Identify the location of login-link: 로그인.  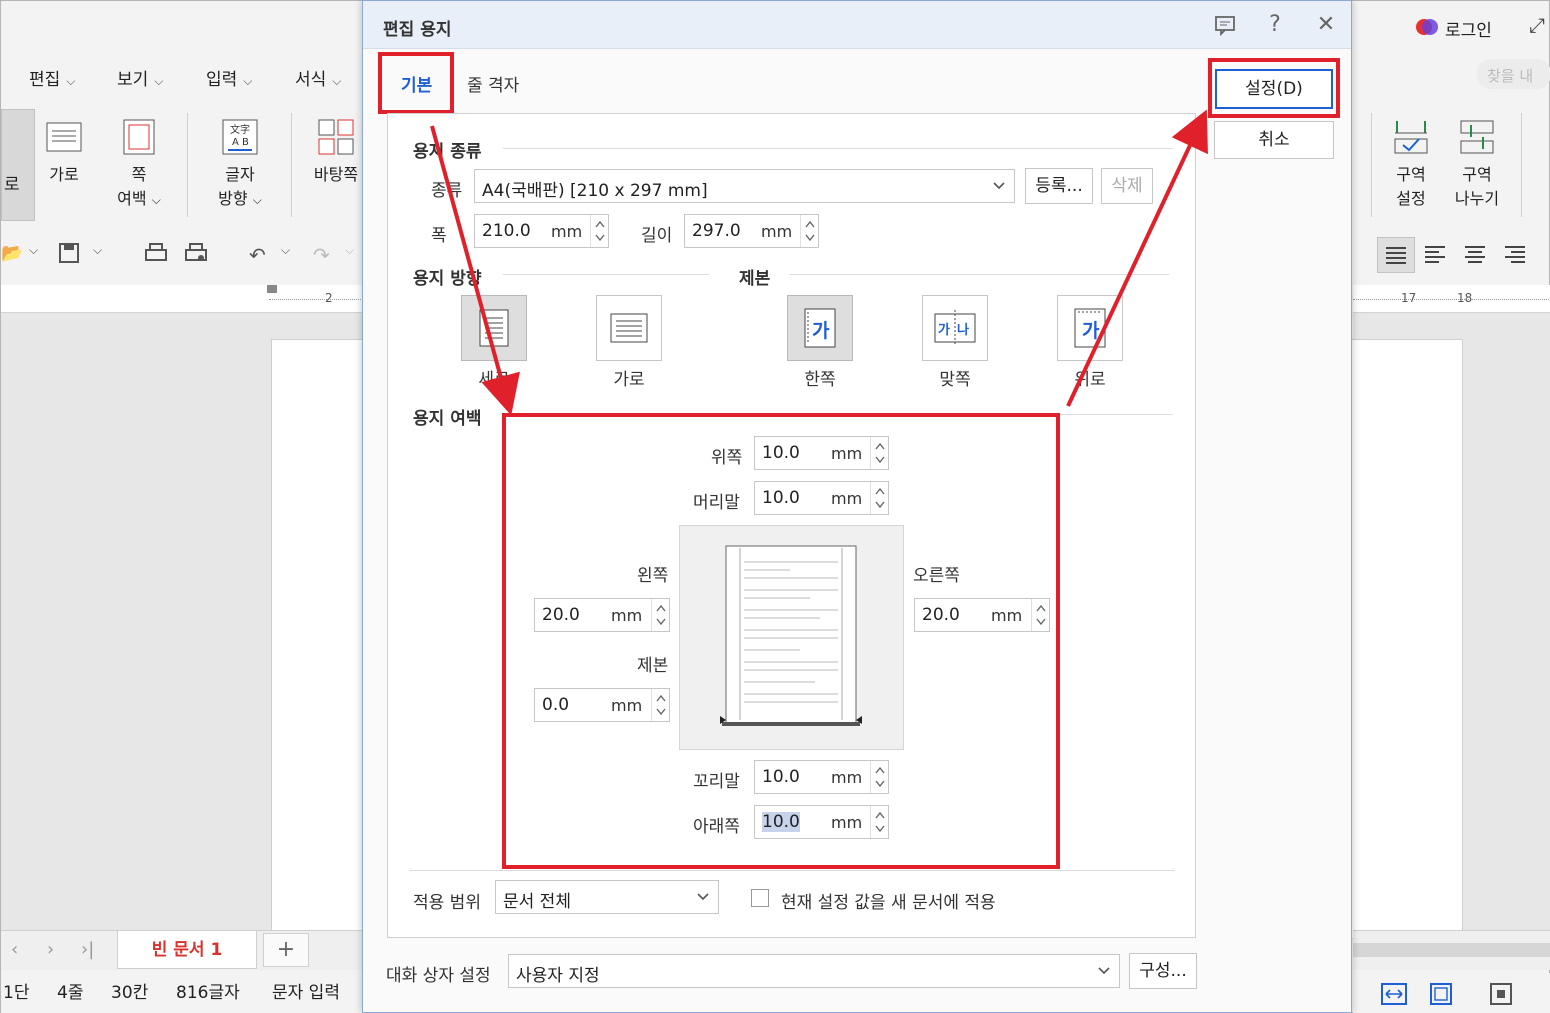
(1468, 28).